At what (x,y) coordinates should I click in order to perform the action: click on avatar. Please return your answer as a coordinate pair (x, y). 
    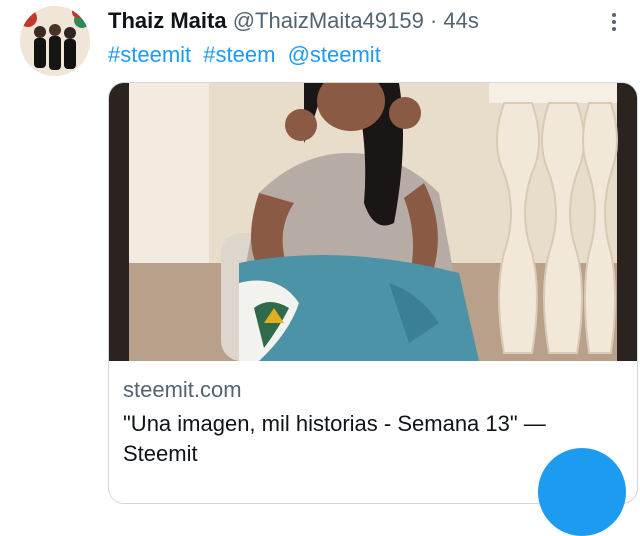
    Looking at the image, I should click on (55, 41).